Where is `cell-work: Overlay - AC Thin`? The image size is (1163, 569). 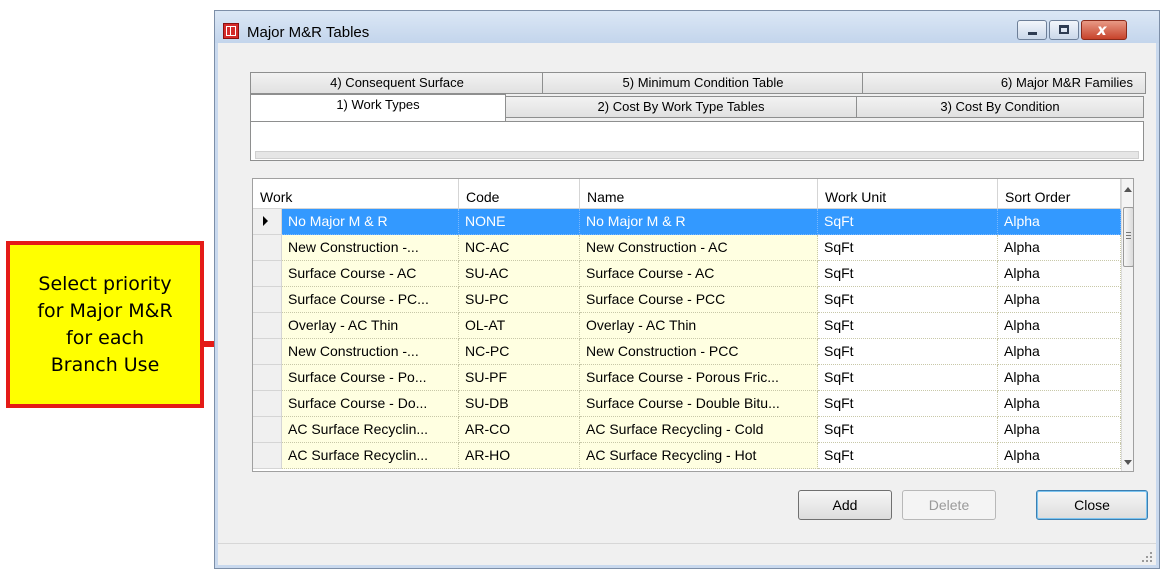
cell-work: Overlay - AC Thin is located at coordinates (370, 326).